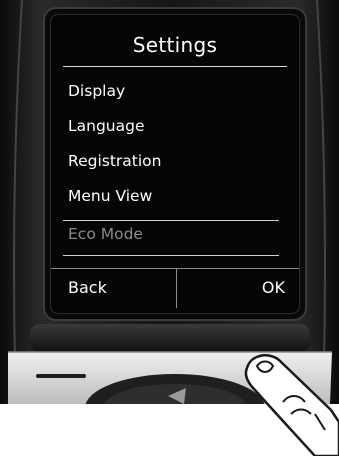 This screenshot has width=339, height=456. I want to click on ok-softkey: OK, so click(273, 288).